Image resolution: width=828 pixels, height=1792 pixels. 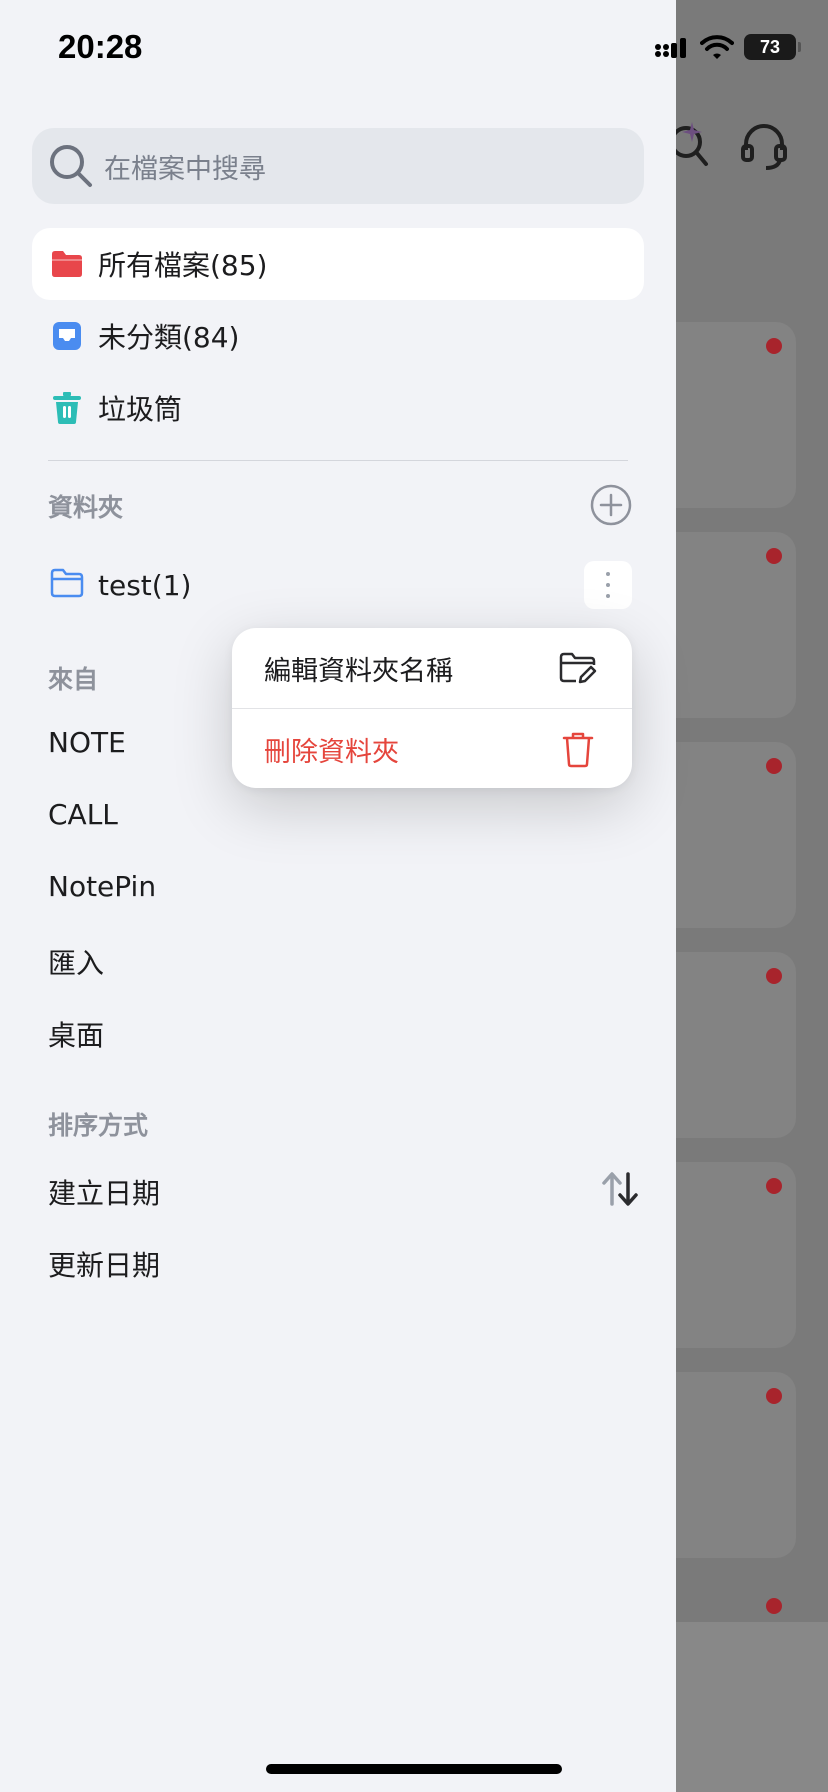 I want to click on folder-item-test: test(1), so click(x=338, y=585).